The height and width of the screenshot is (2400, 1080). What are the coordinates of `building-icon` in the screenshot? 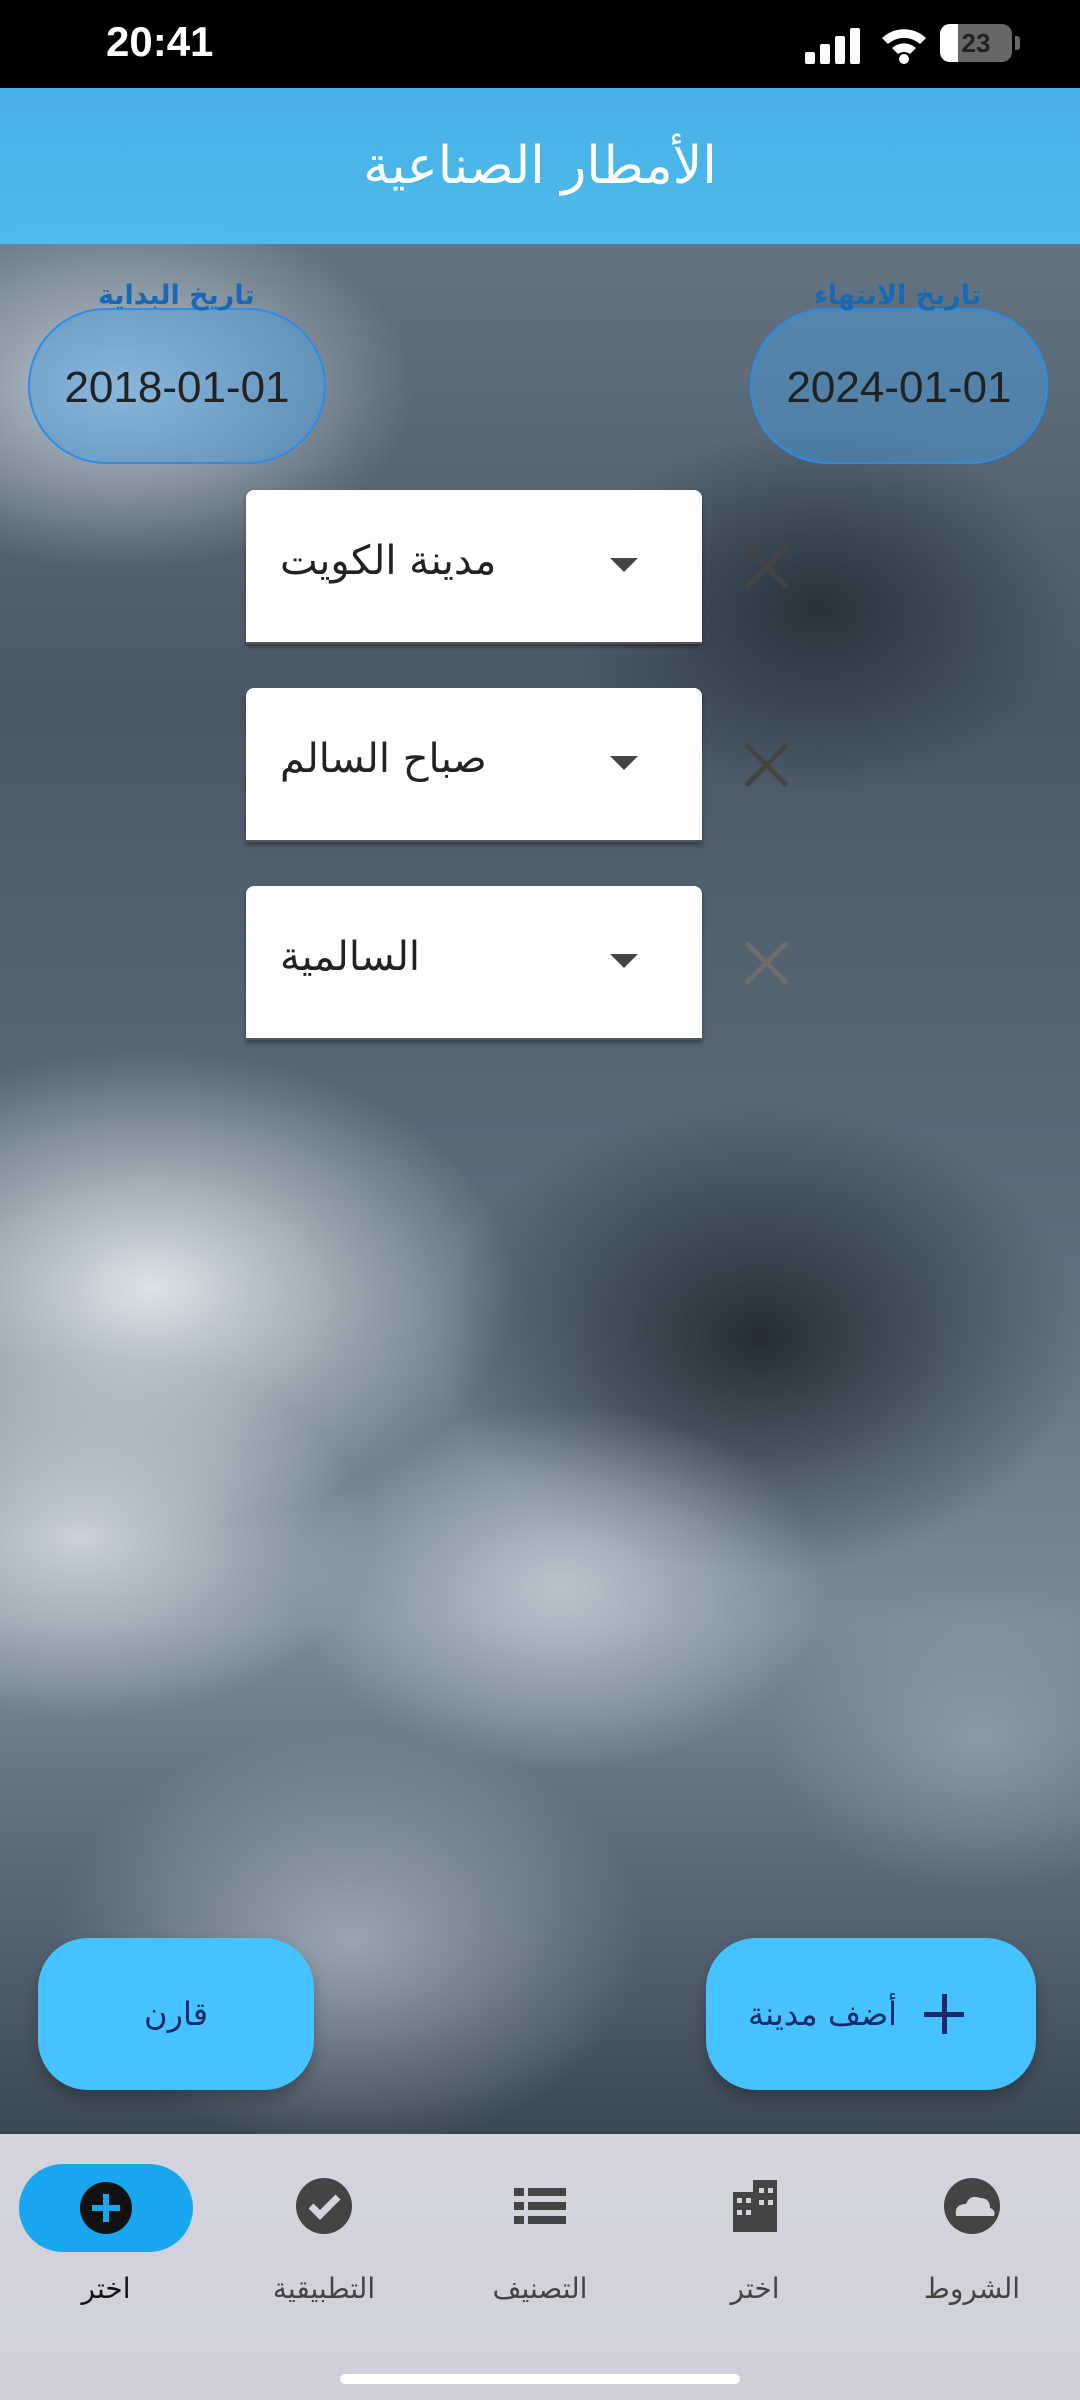 It's located at (755, 2206).